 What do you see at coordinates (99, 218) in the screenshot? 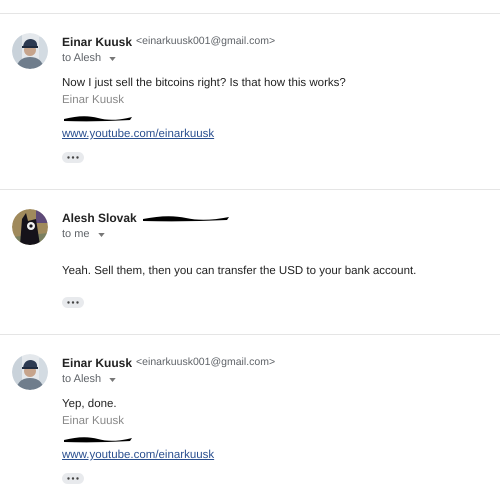
I see `sender-name: Alesh Slovak` at bounding box center [99, 218].